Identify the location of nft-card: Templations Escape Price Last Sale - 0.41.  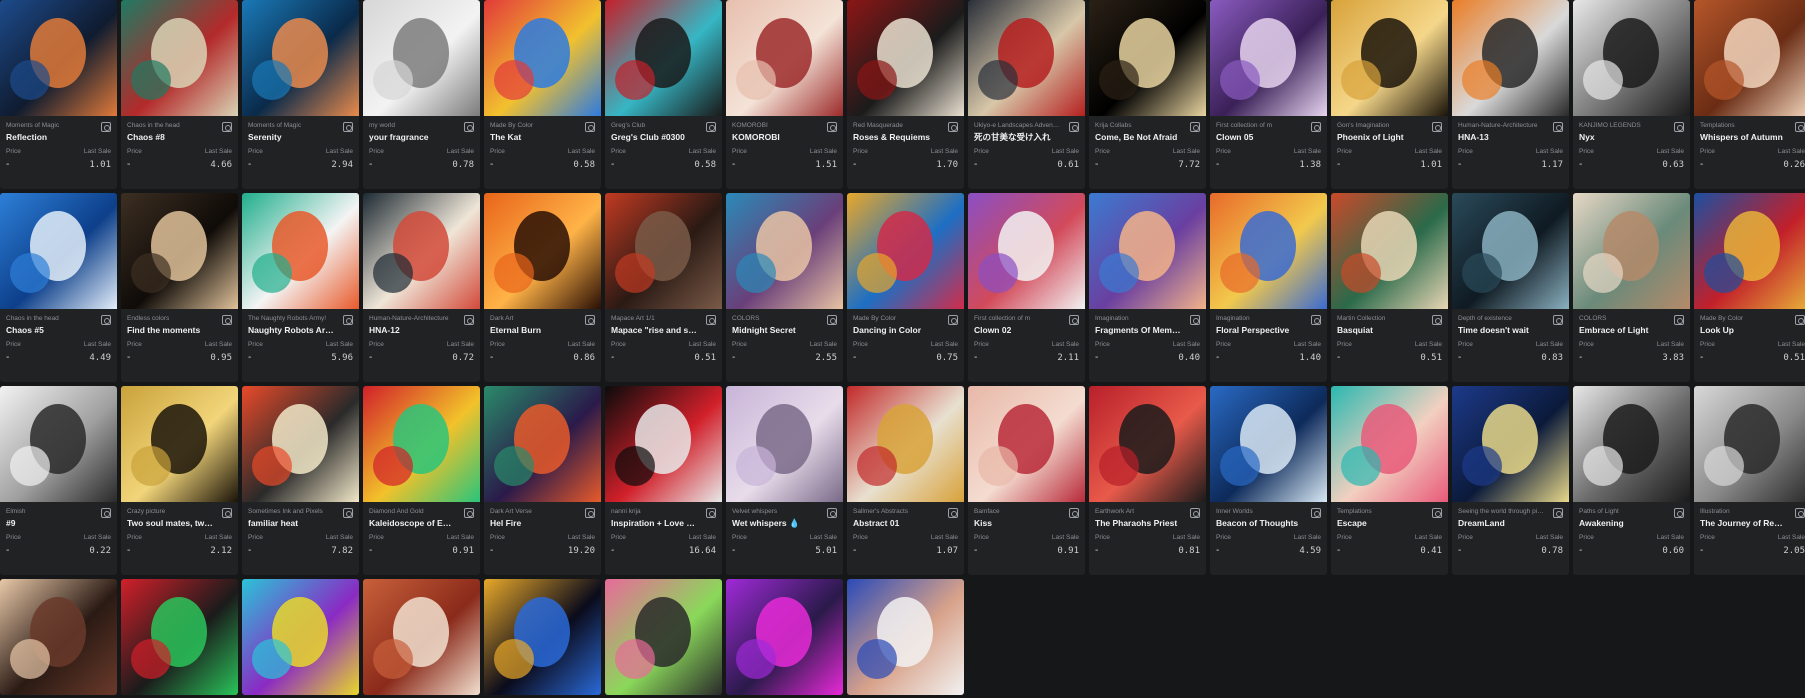
(1389, 480).